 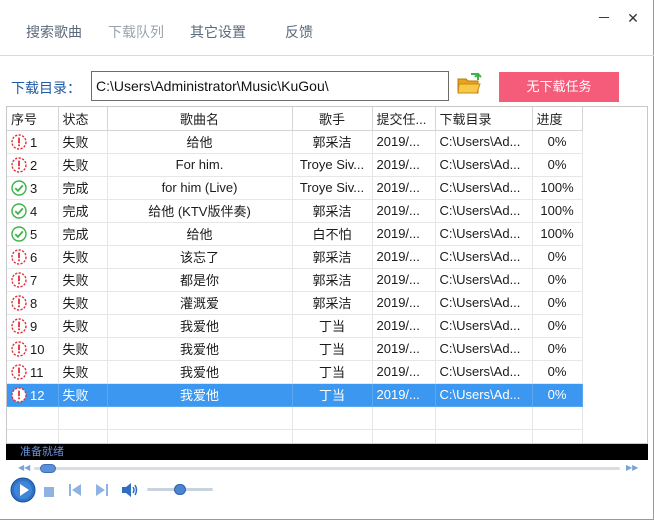 What do you see at coordinates (33, 165) in the screenshot?
I see `cell-index: 2` at bounding box center [33, 165].